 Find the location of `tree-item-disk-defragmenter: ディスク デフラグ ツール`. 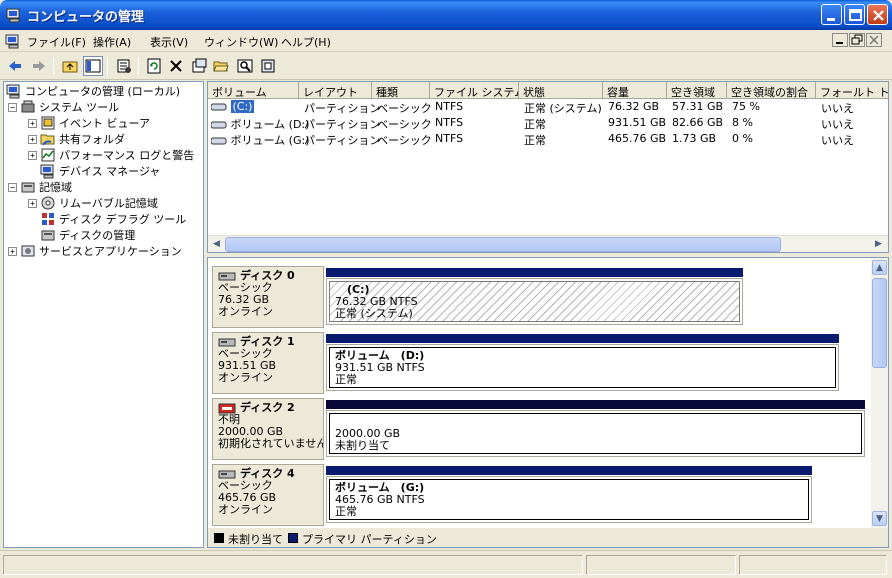

tree-item-disk-defragmenter: ディスク デフラグ ツール is located at coordinates (113, 219).